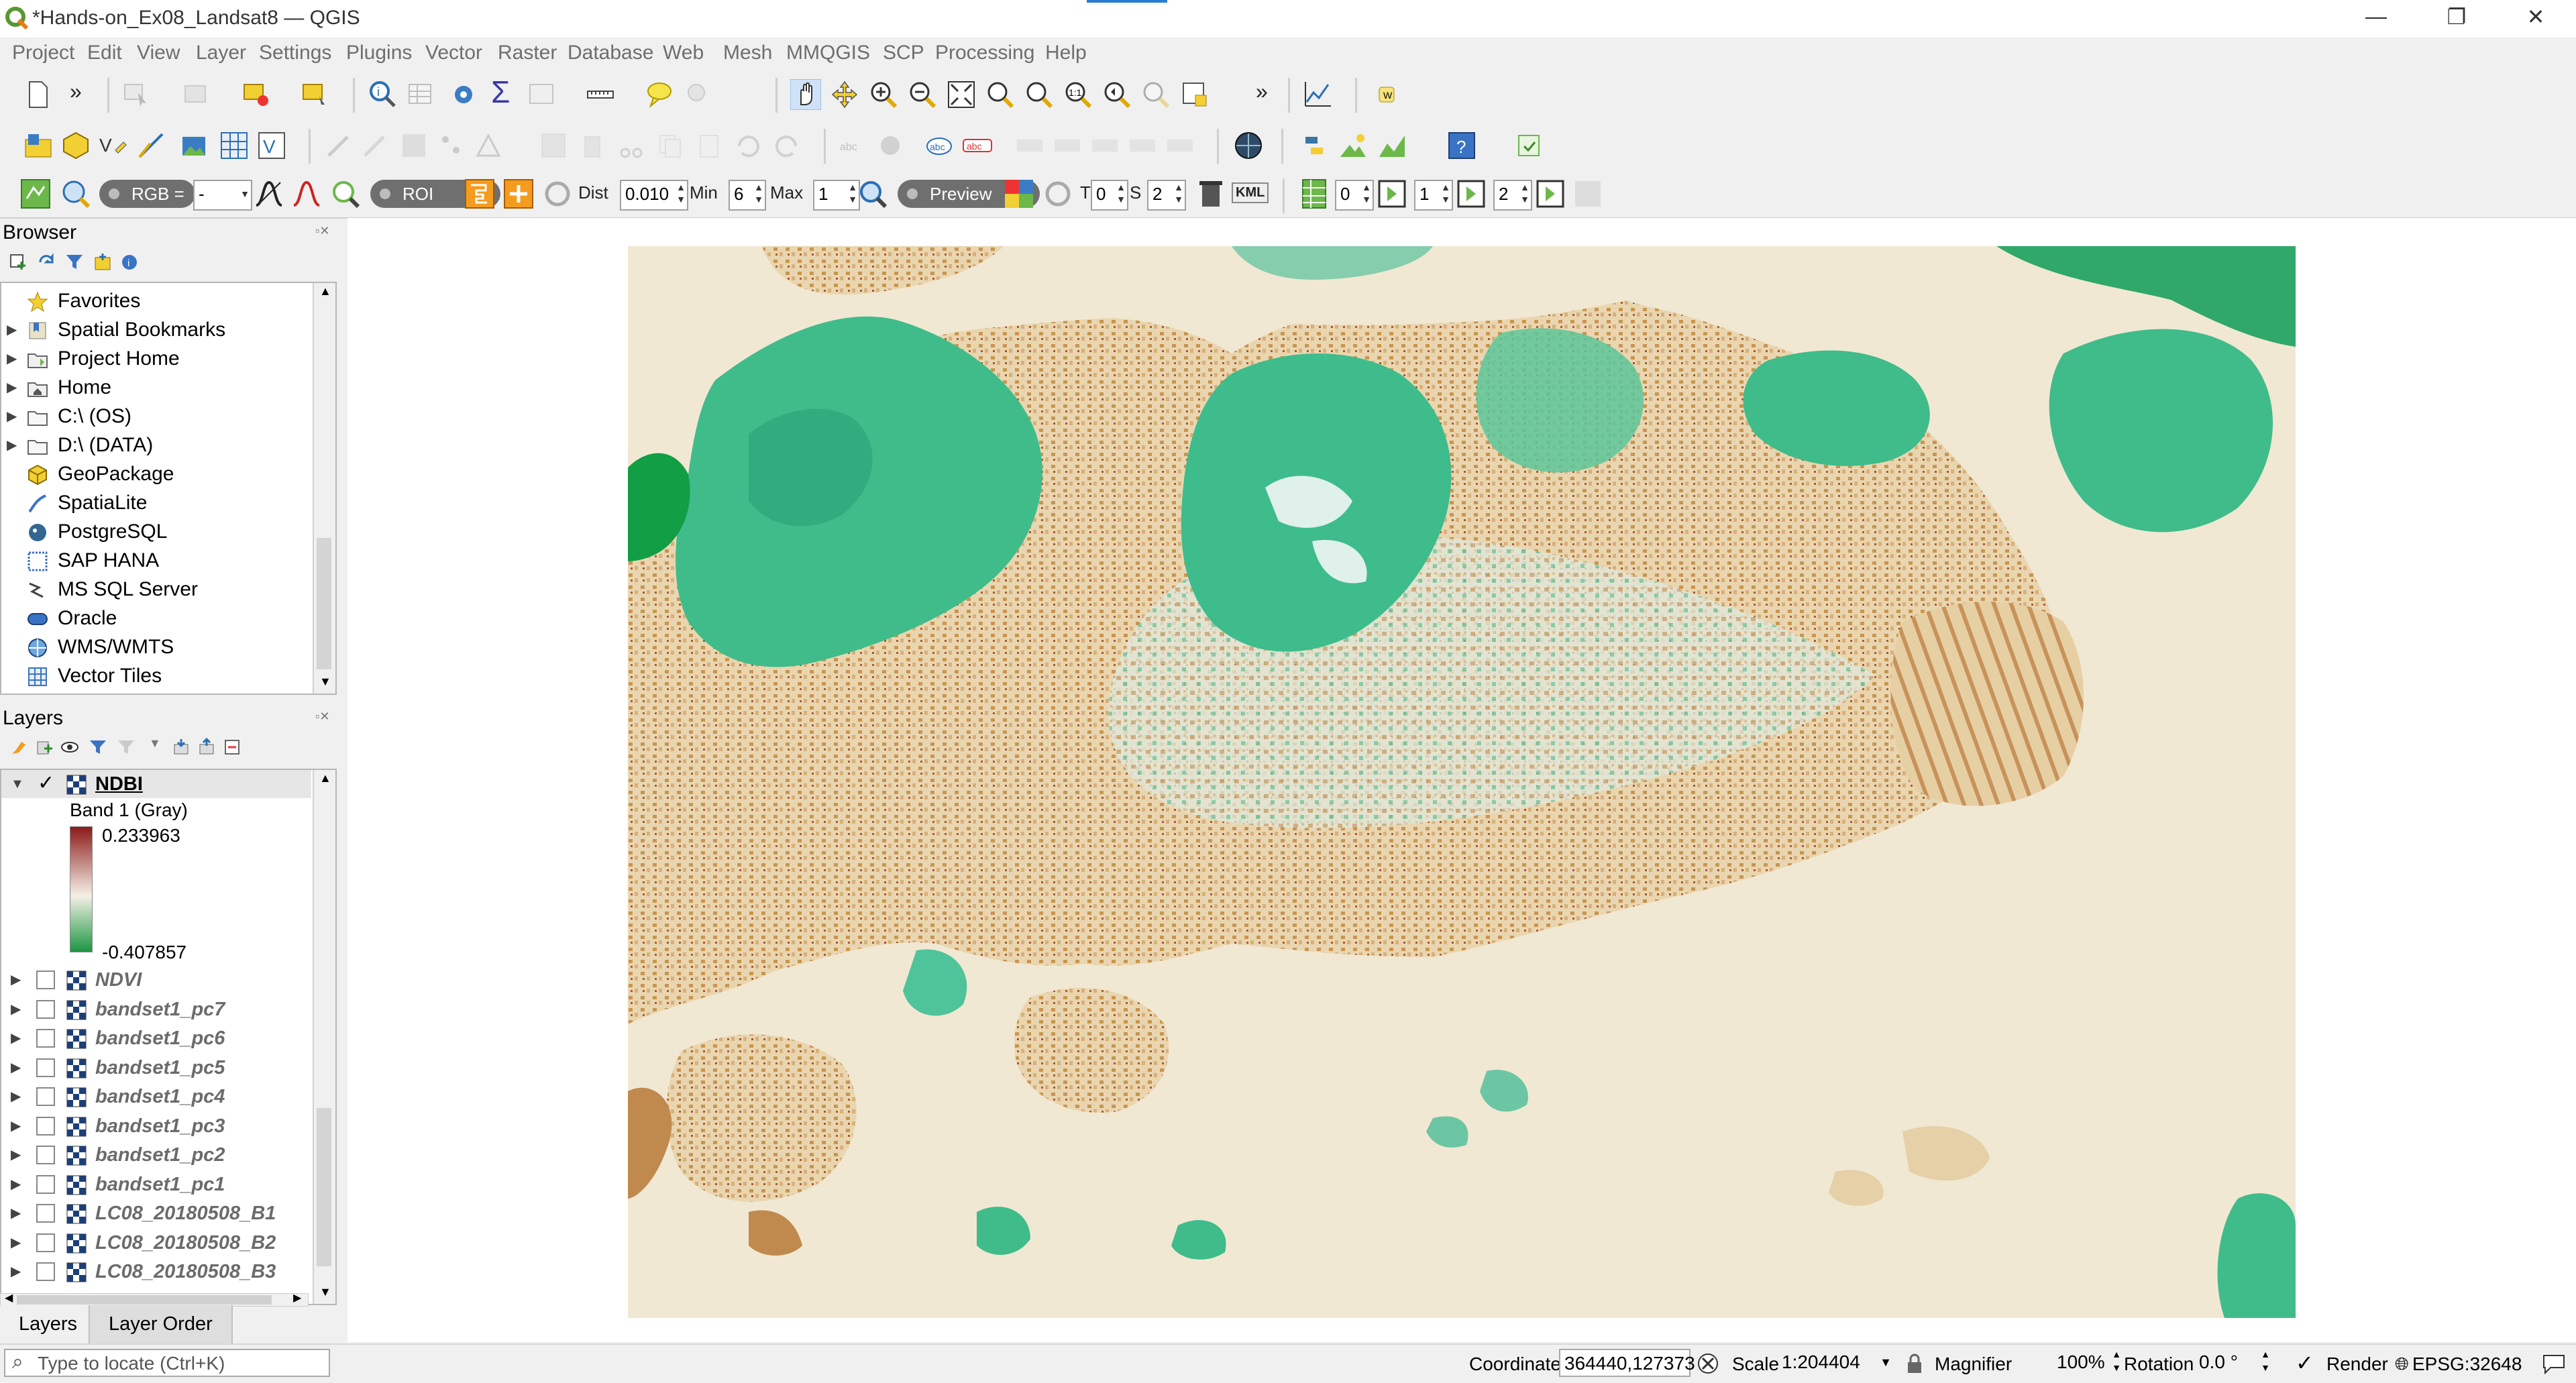 The image size is (2576, 1383). Describe the element at coordinates (1627, 1363) in the screenshot. I see `coordinate-field: 364440,127373` at that location.